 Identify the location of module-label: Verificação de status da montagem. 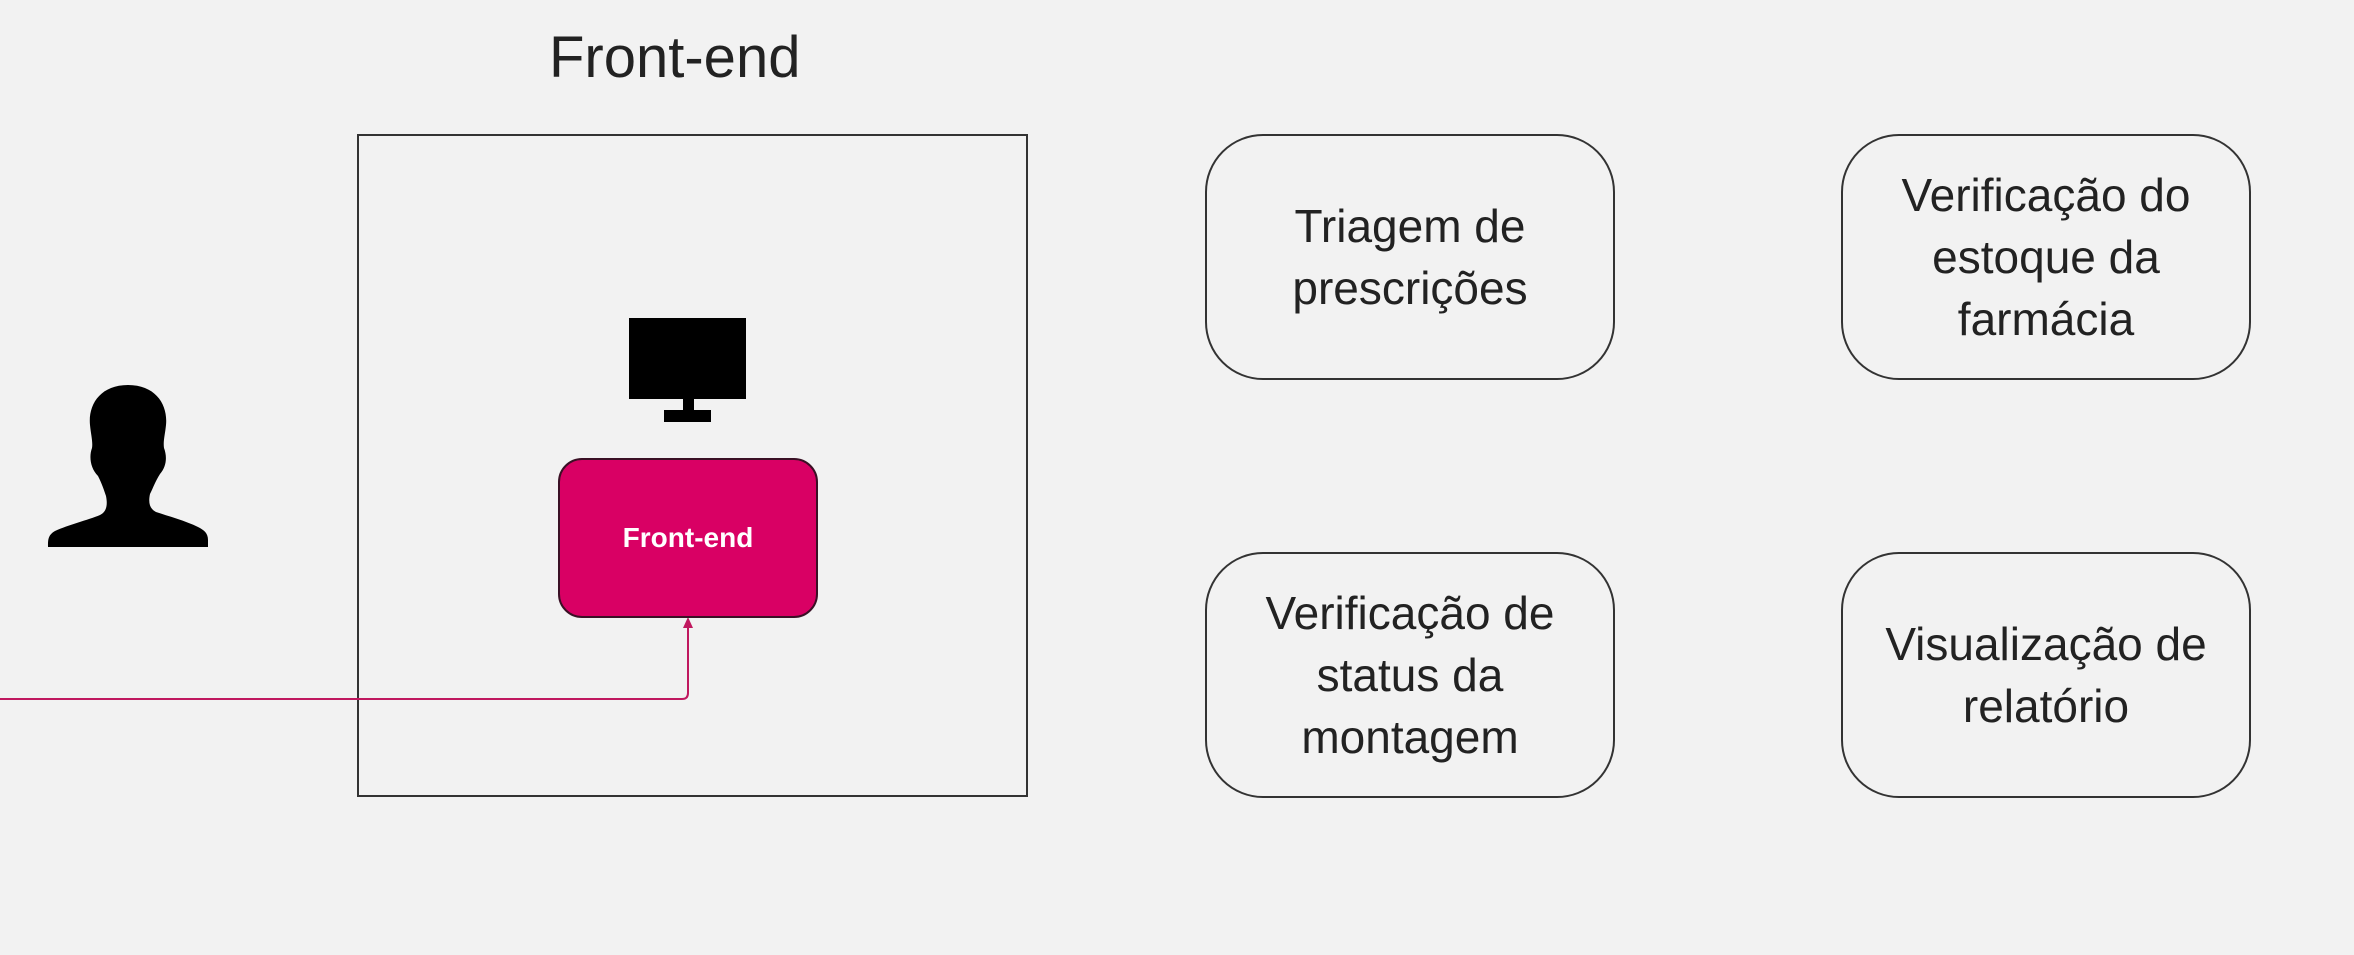
(1410, 675).